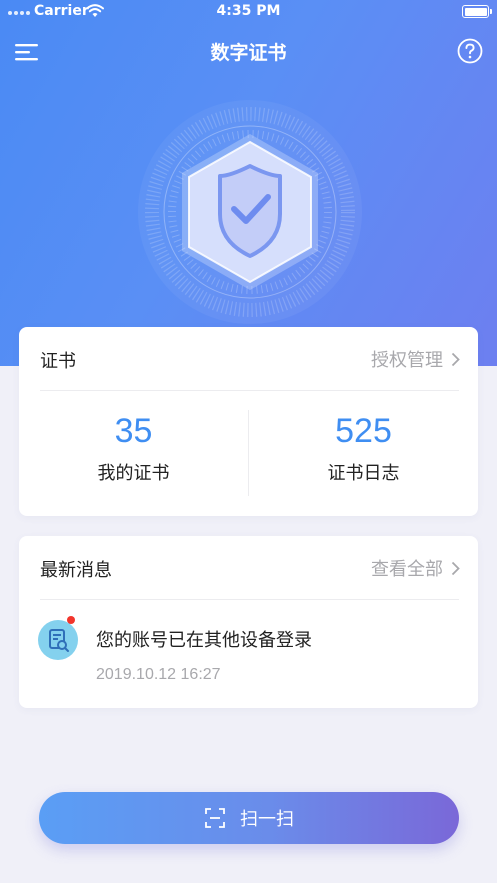 This screenshot has width=497, height=883. I want to click on scan-button: 扫一扫, so click(249, 818).